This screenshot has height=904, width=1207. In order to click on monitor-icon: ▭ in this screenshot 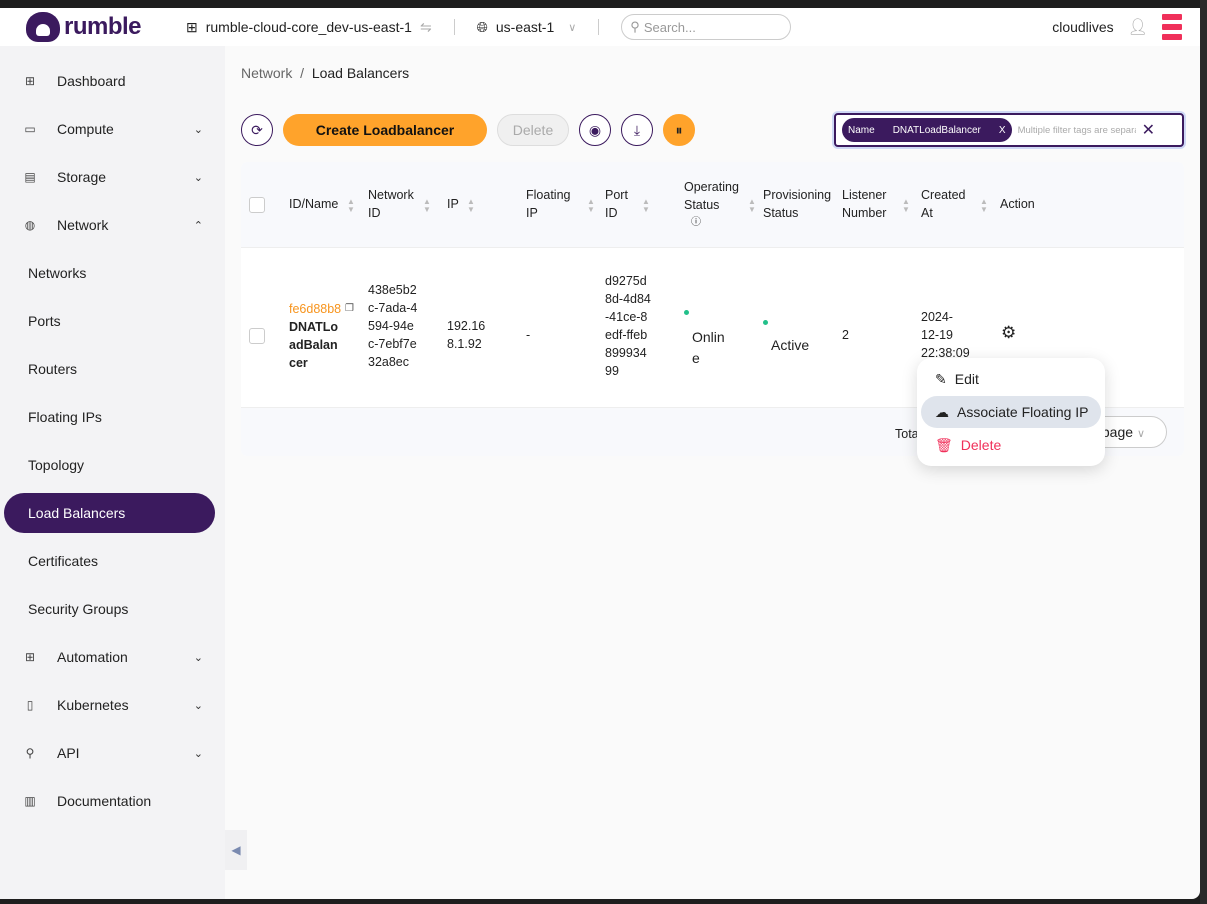, I will do `click(30, 129)`.